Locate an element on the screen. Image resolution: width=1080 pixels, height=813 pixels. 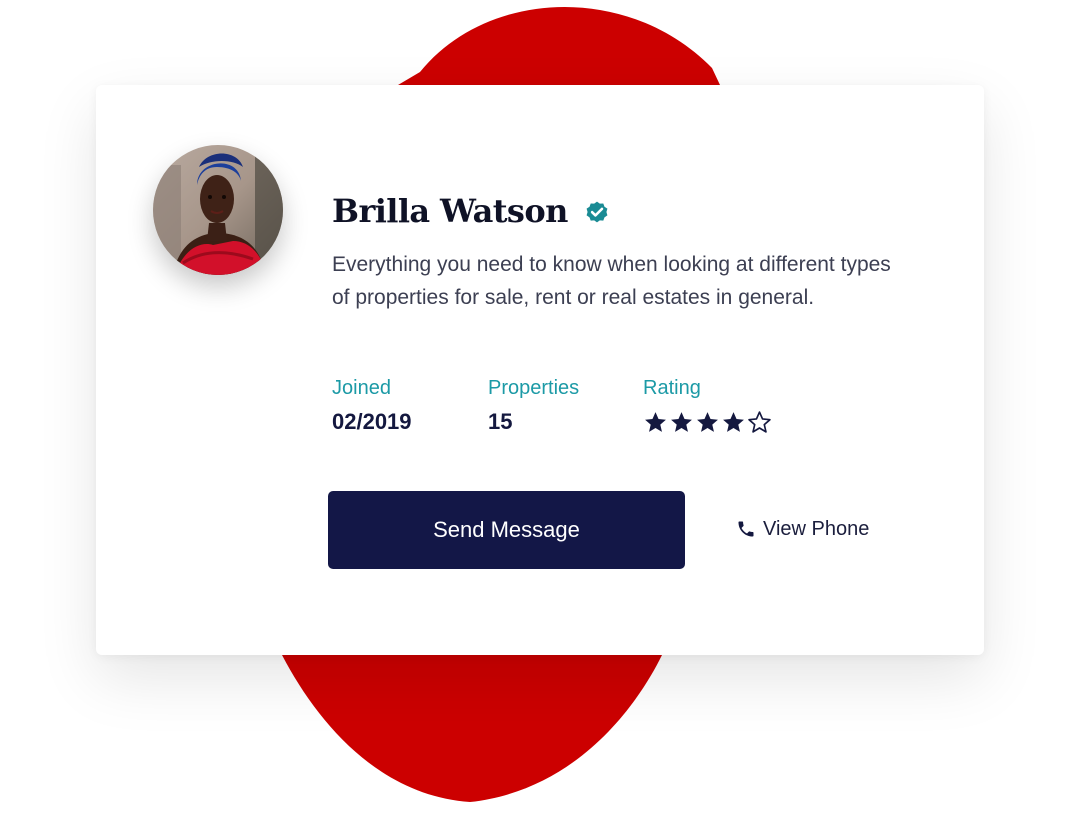
stat-properties: Properties 15 is located at coordinates (533, 405).